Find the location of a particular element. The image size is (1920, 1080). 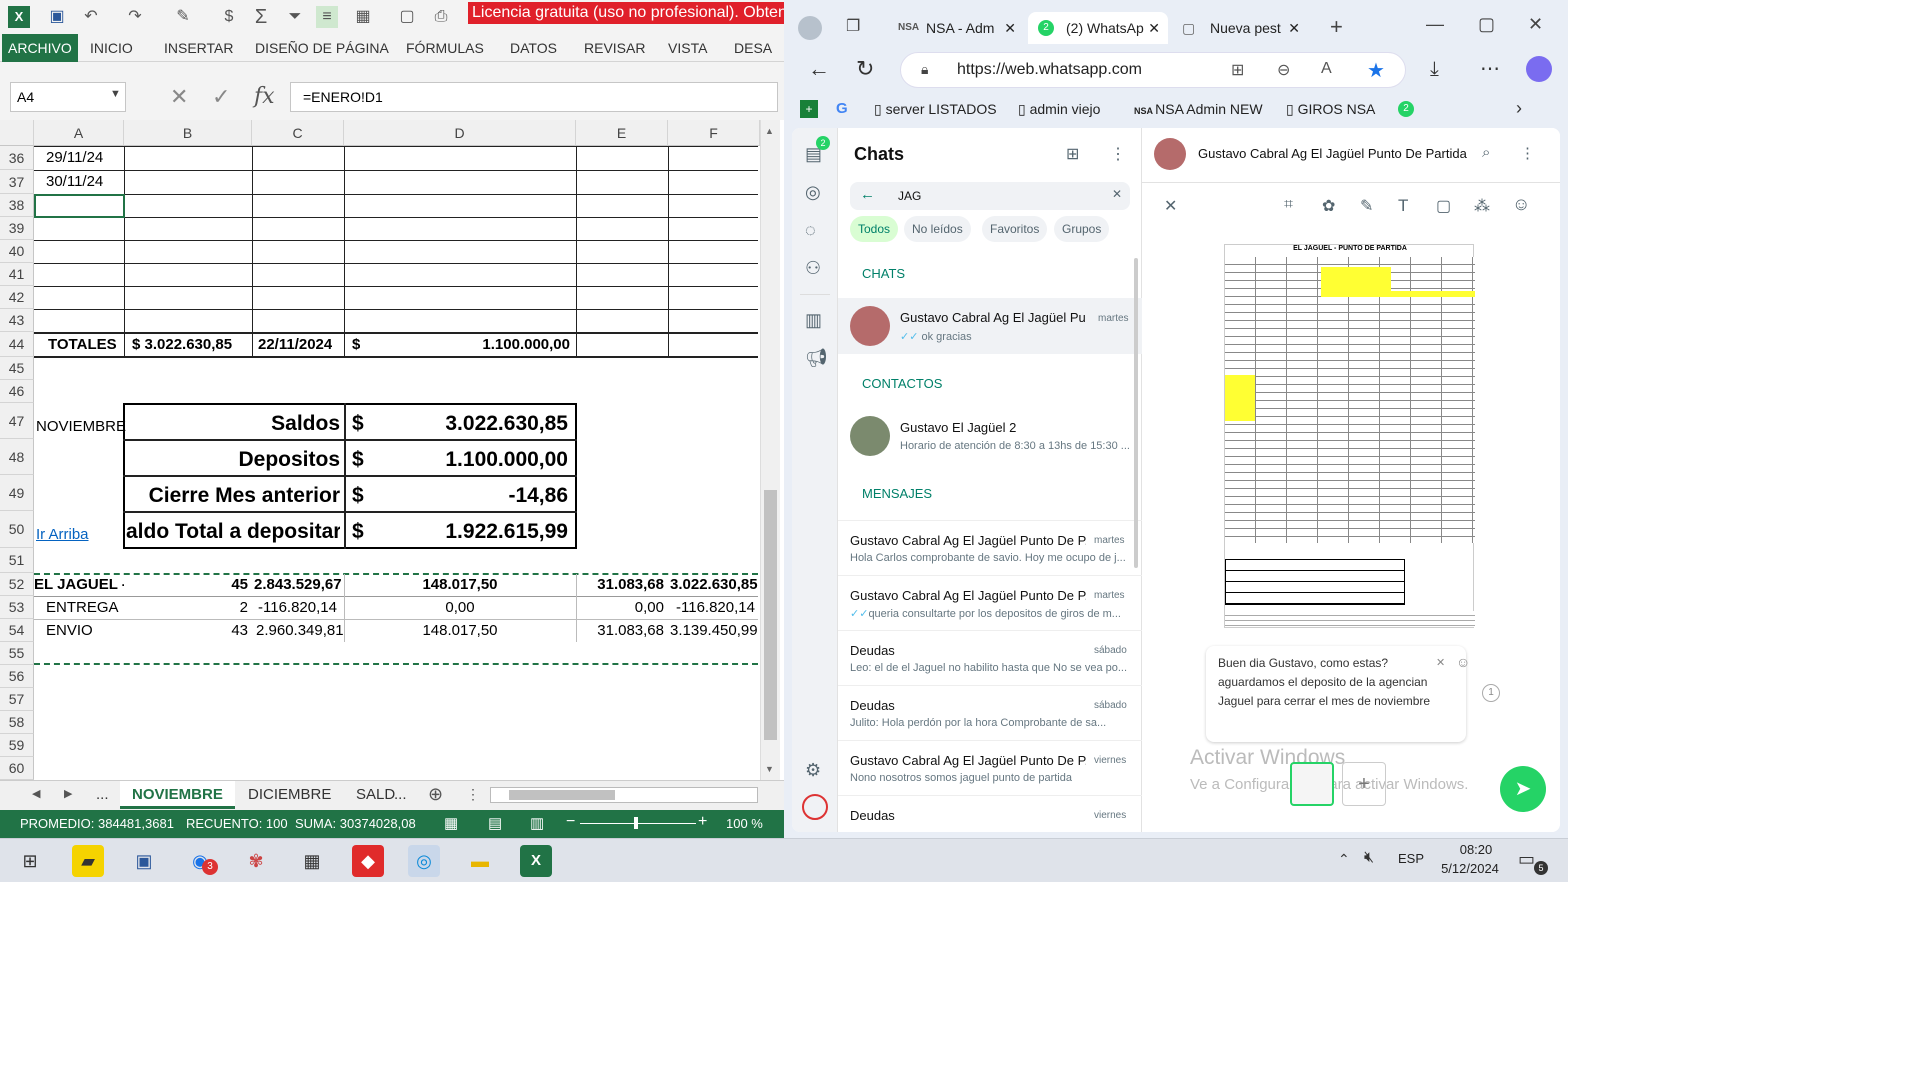

whatsapp-bookmark-badge: 2 is located at coordinates (1406, 109).